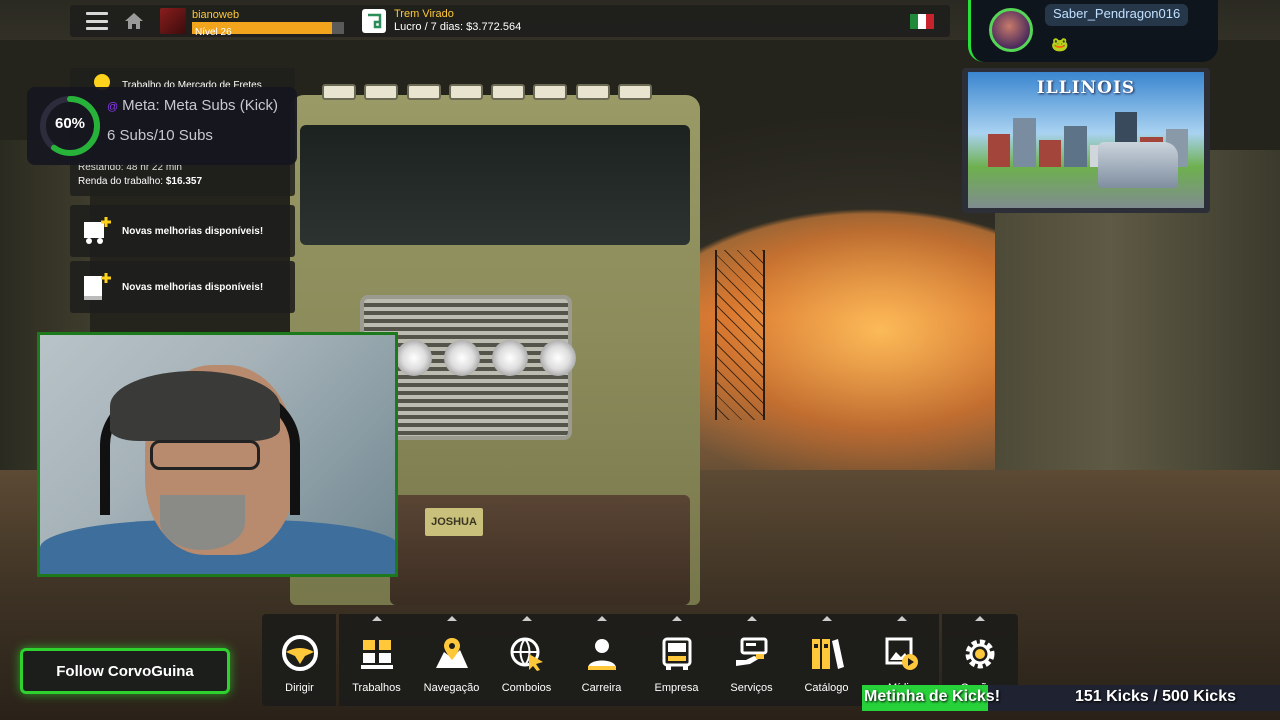 Image resolution: width=1280 pixels, height=720 pixels. What do you see at coordinates (827, 654) in the screenshot?
I see `books-icon` at bounding box center [827, 654].